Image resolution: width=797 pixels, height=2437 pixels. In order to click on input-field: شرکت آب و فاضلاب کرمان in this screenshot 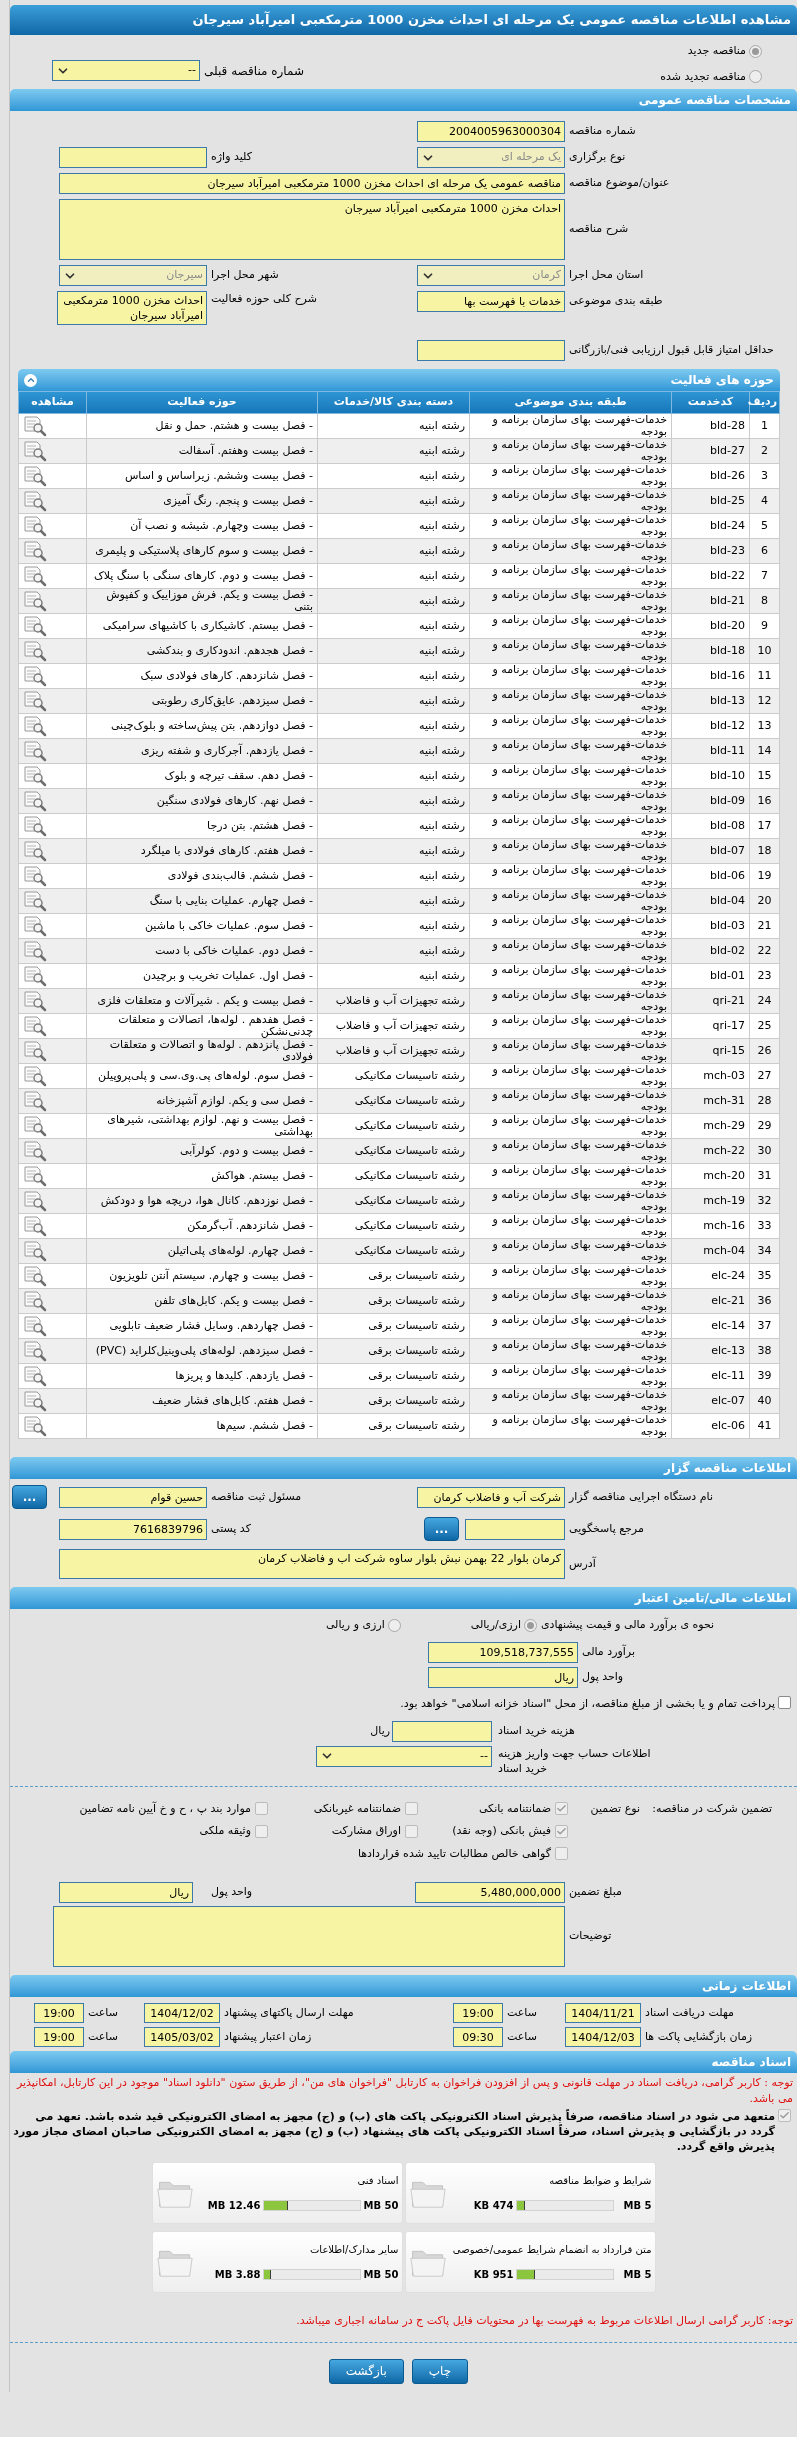, I will do `click(491, 1497)`.